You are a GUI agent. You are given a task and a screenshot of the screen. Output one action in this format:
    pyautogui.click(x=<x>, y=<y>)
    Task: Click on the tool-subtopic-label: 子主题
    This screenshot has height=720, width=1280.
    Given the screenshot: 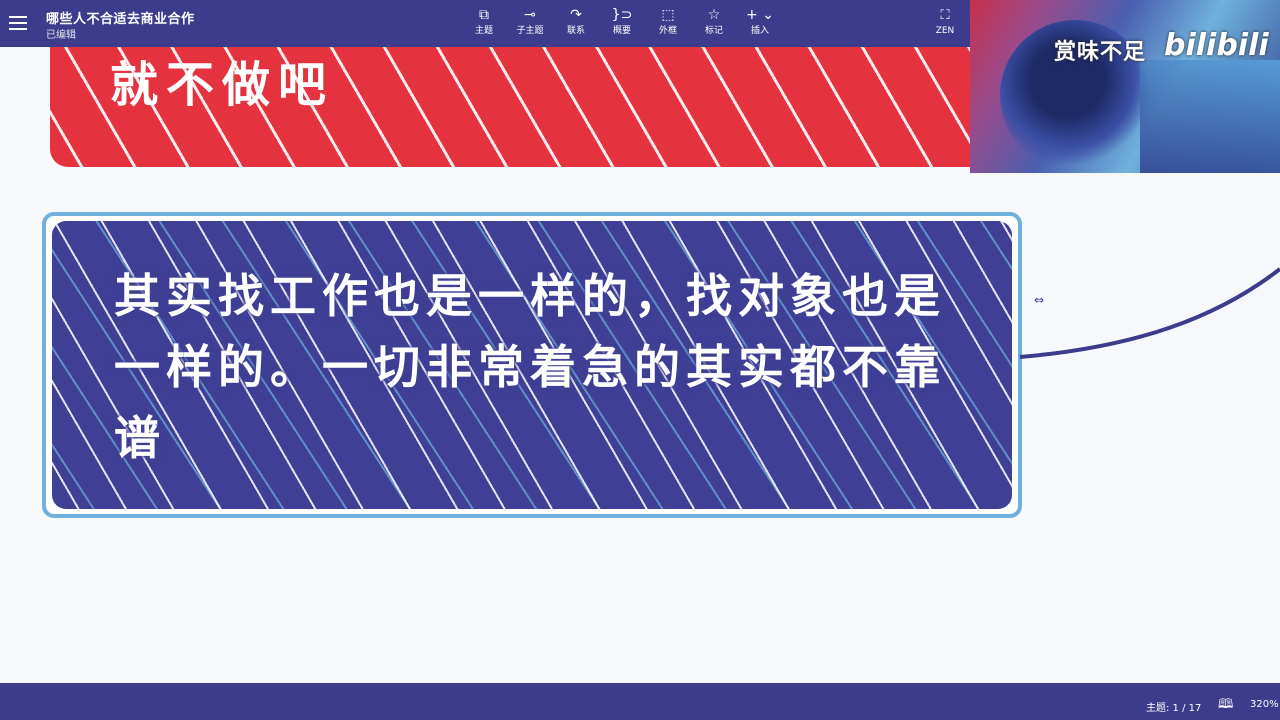 What is the action you would take?
    pyautogui.click(x=530, y=31)
    